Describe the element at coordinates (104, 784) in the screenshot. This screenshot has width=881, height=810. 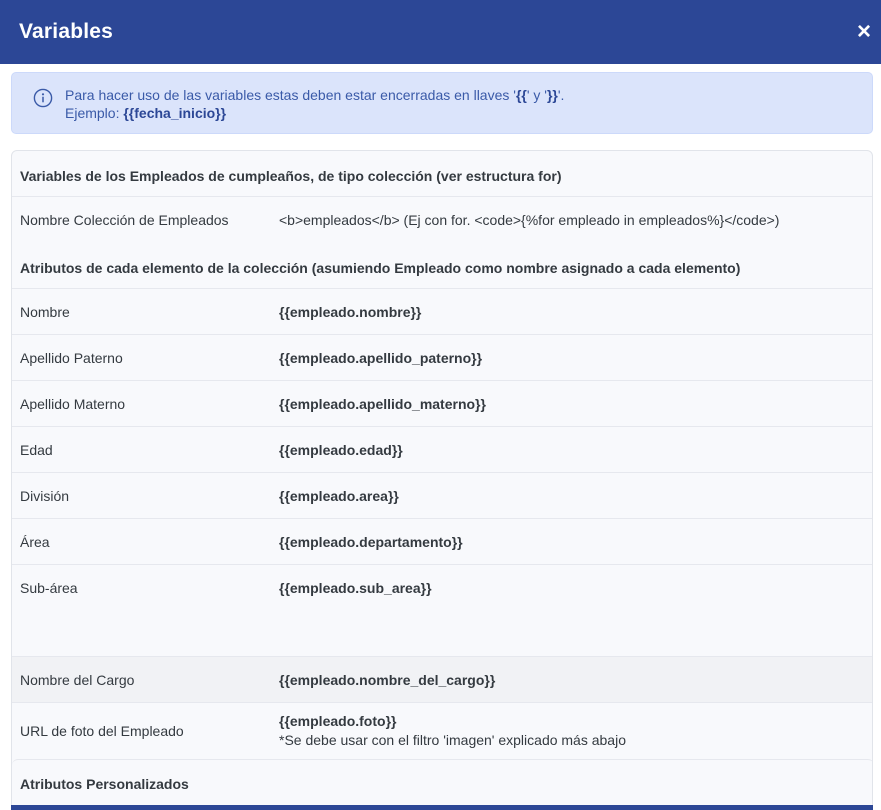
I see `section-title: Atributos Personalizados` at that location.